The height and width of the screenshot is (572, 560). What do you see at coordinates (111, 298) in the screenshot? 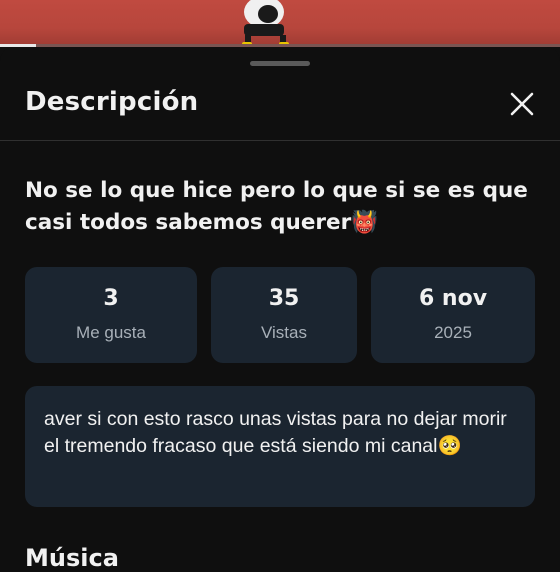
I see `likes-count: 3` at bounding box center [111, 298].